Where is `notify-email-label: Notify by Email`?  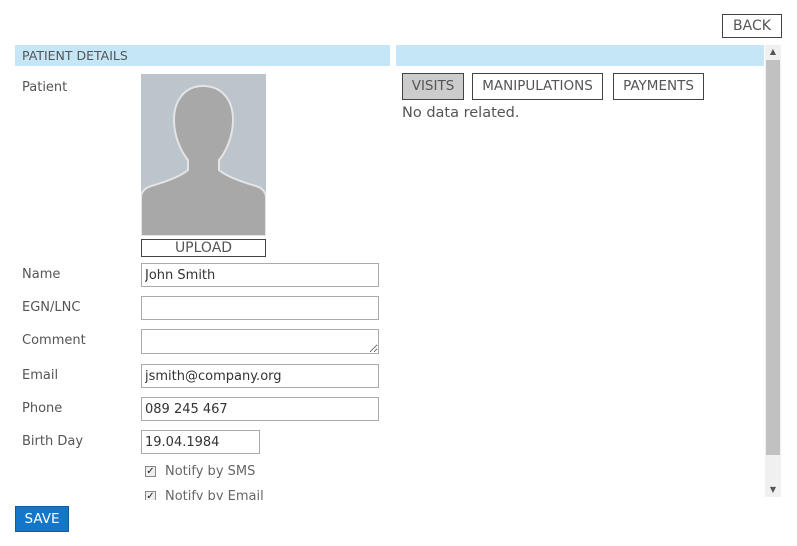 notify-email-label: Notify by Email is located at coordinates (214, 494).